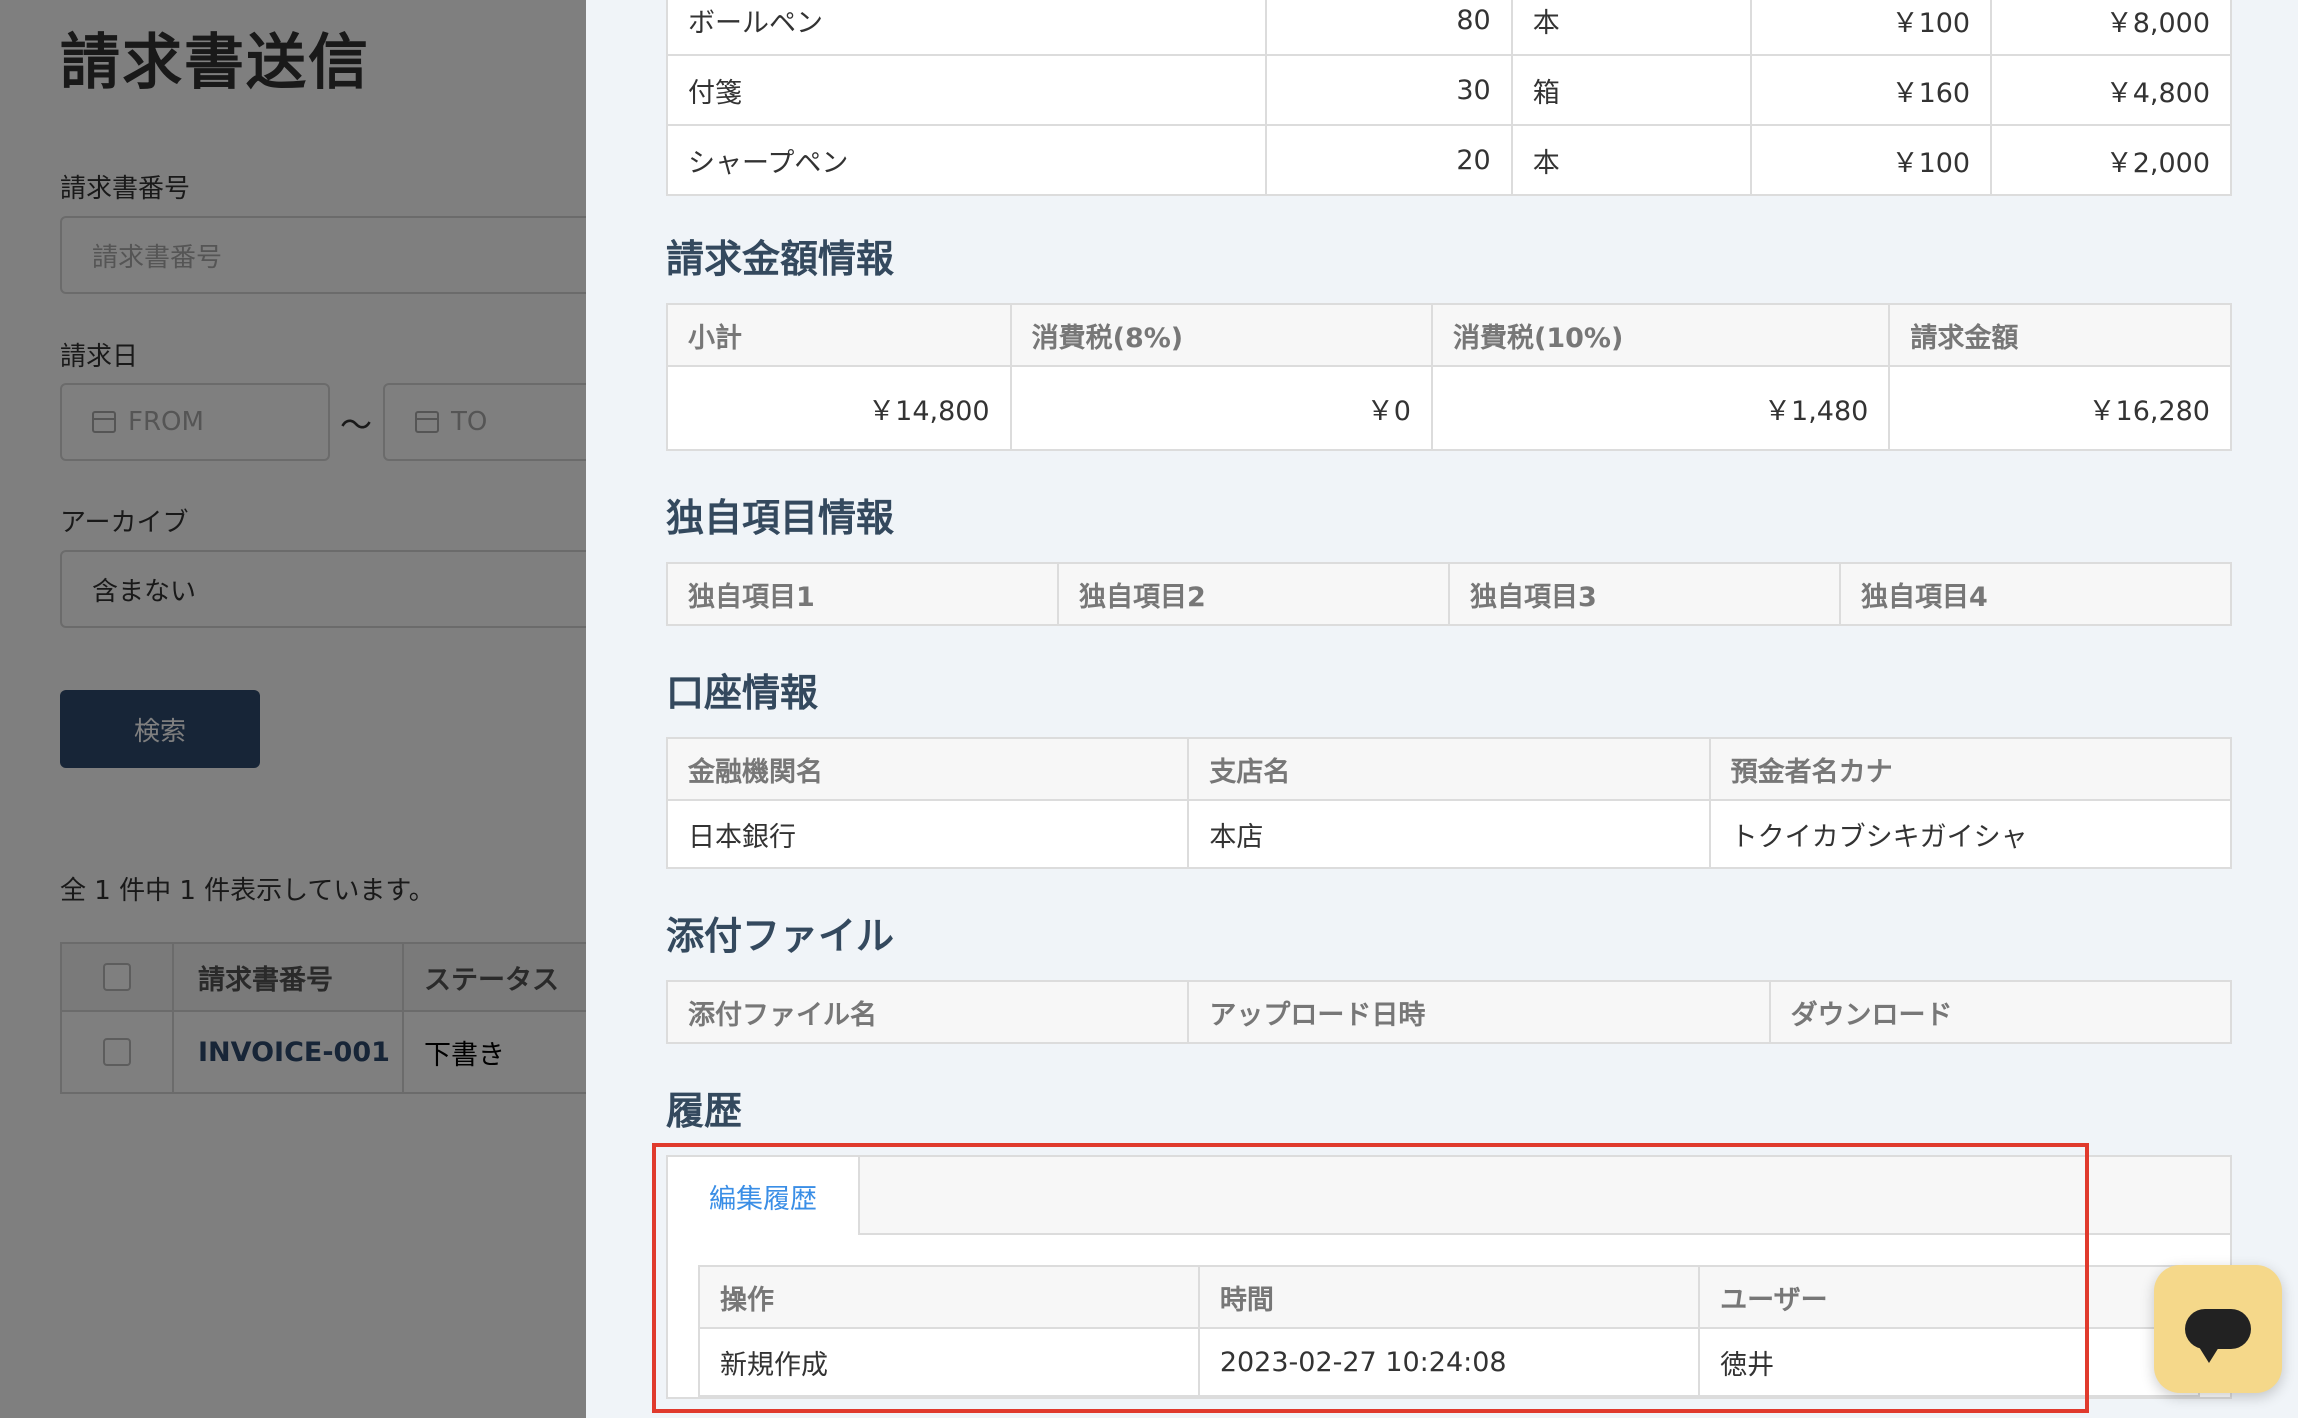  I want to click on tab-edit-history: 編集履歴, so click(764, 1196).